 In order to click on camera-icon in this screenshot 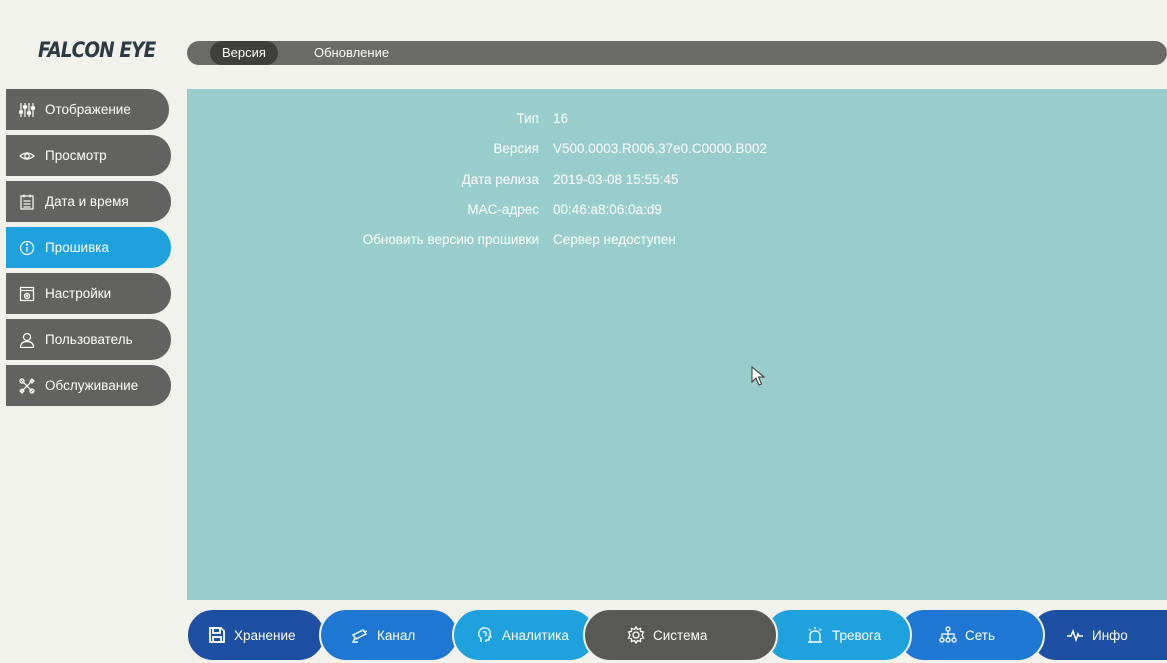, I will do `click(360, 635)`.